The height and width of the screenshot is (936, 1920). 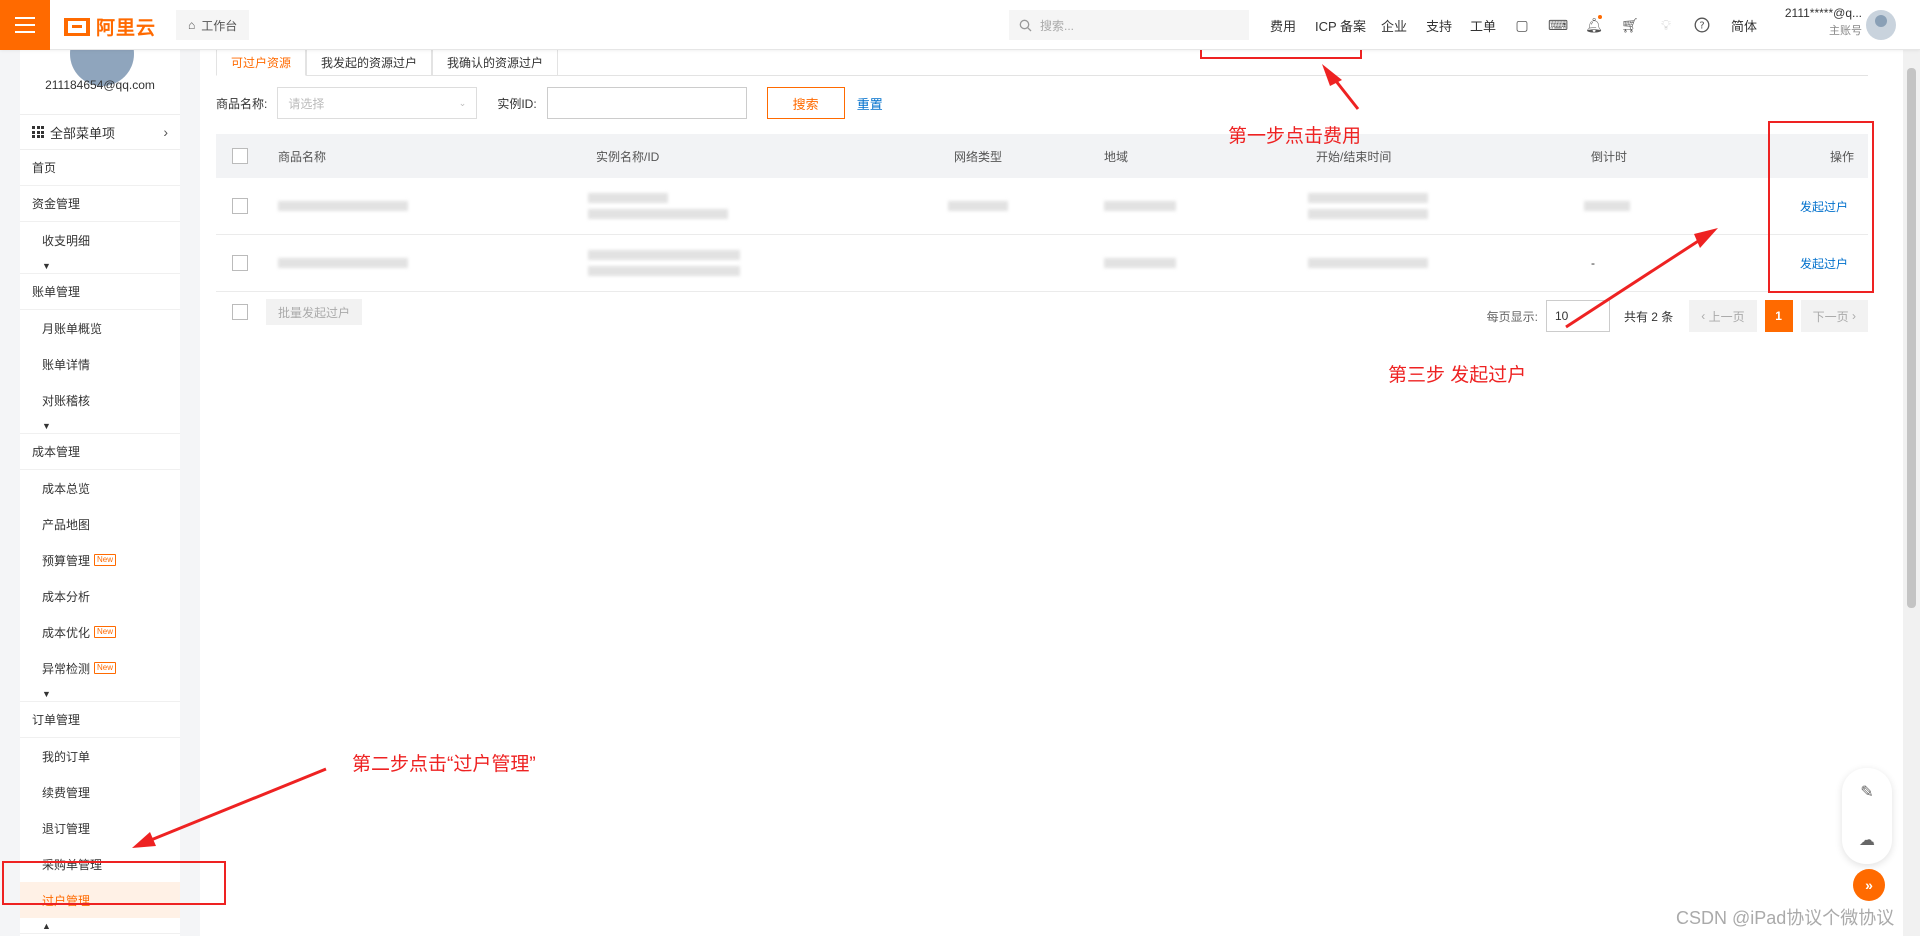 I want to click on home-icon: ⌂, so click(x=192, y=25).